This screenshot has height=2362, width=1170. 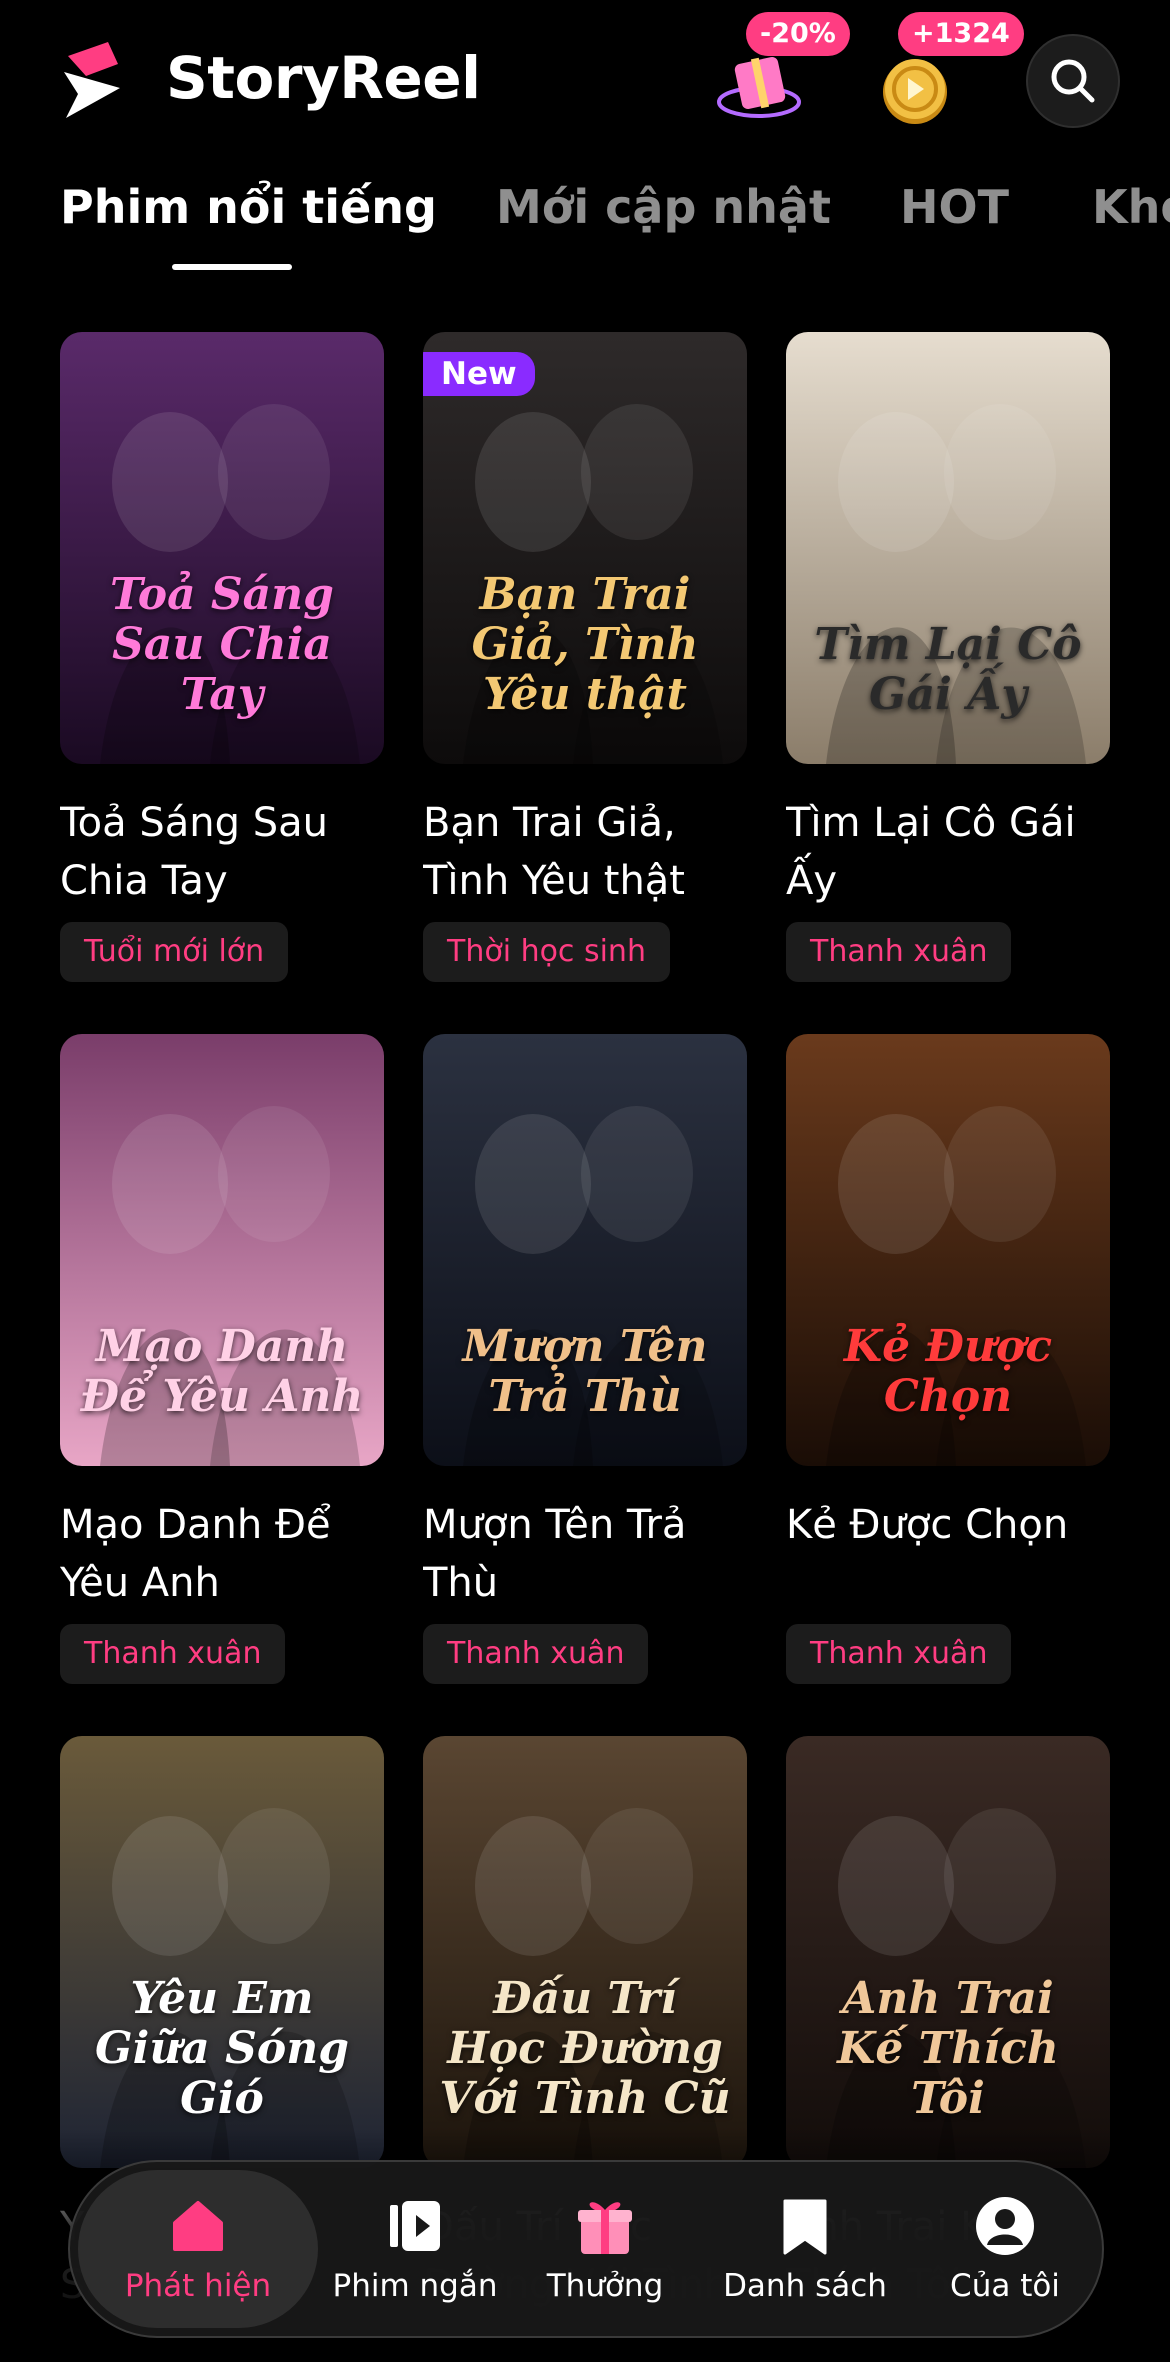 What do you see at coordinates (585, 1371) in the screenshot?
I see `poster-title-art: Mượn Tên Trả Thù` at bounding box center [585, 1371].